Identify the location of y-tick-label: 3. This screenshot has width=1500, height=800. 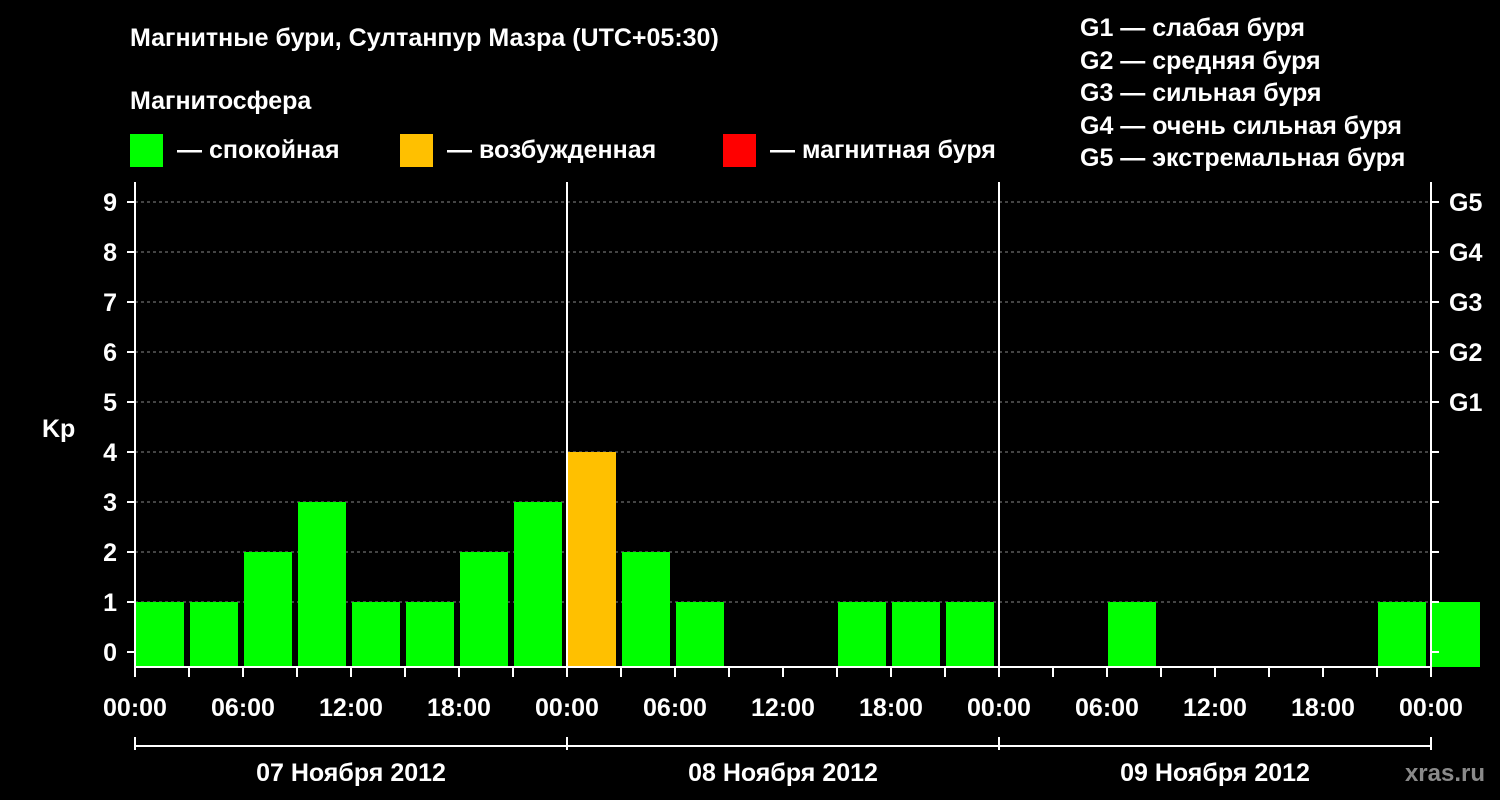
(110, 503).